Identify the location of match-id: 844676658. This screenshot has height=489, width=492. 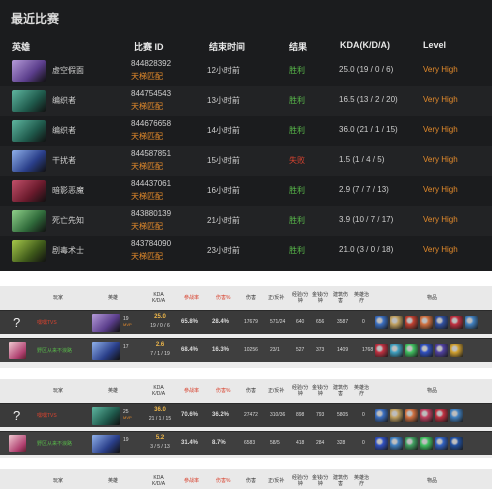
(151, 123).